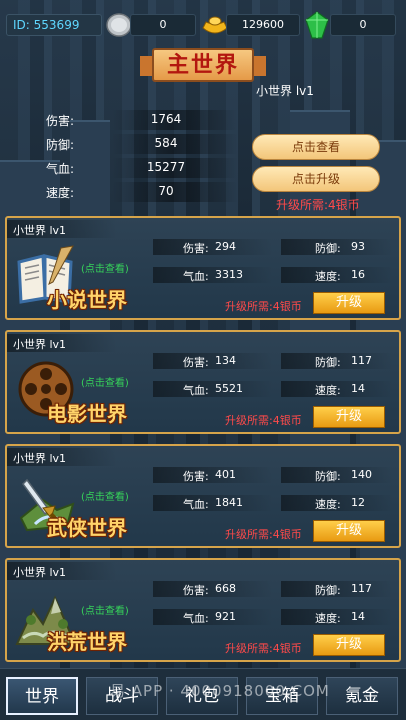 The width and height of the screenshot is (406, 720). What do you see at coordinates (361, 474) in the screenshot?
I see `stat-value: 140` at bounding box center [361, 474].